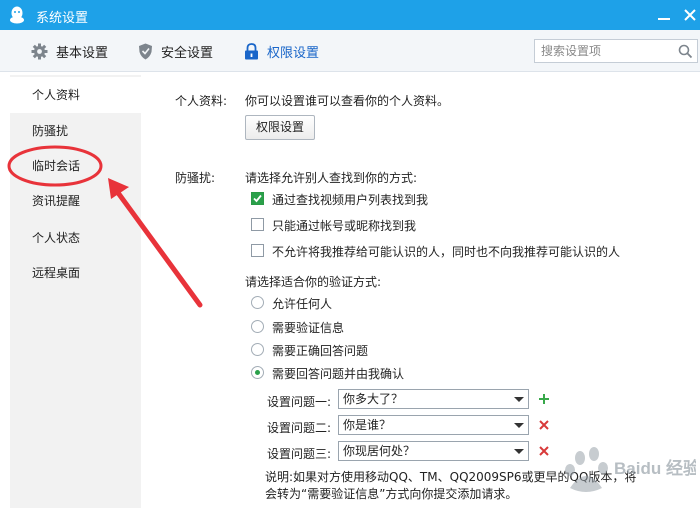 This screenshot has height=508, width=700. I want to click on question-label: 设置问题一:, so click(299, 402).